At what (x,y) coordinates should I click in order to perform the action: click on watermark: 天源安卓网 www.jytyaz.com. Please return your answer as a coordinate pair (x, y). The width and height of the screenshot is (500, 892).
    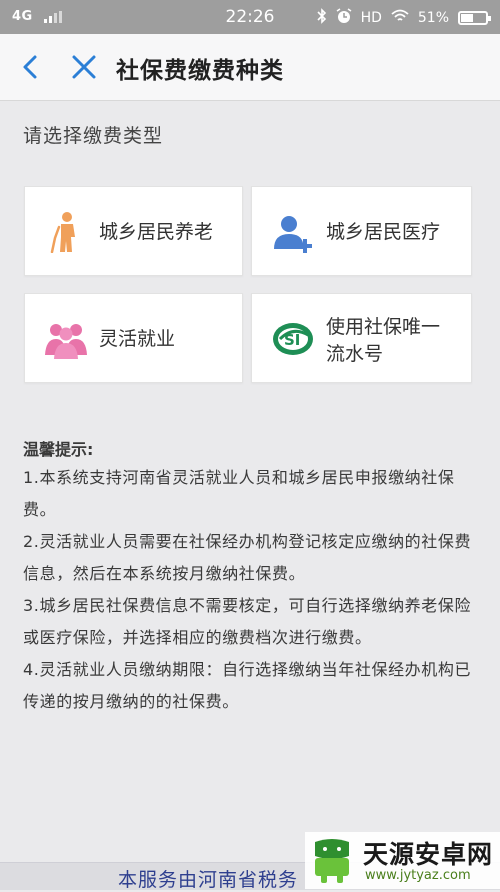
    Looking at the image, I should click on (402, 860).